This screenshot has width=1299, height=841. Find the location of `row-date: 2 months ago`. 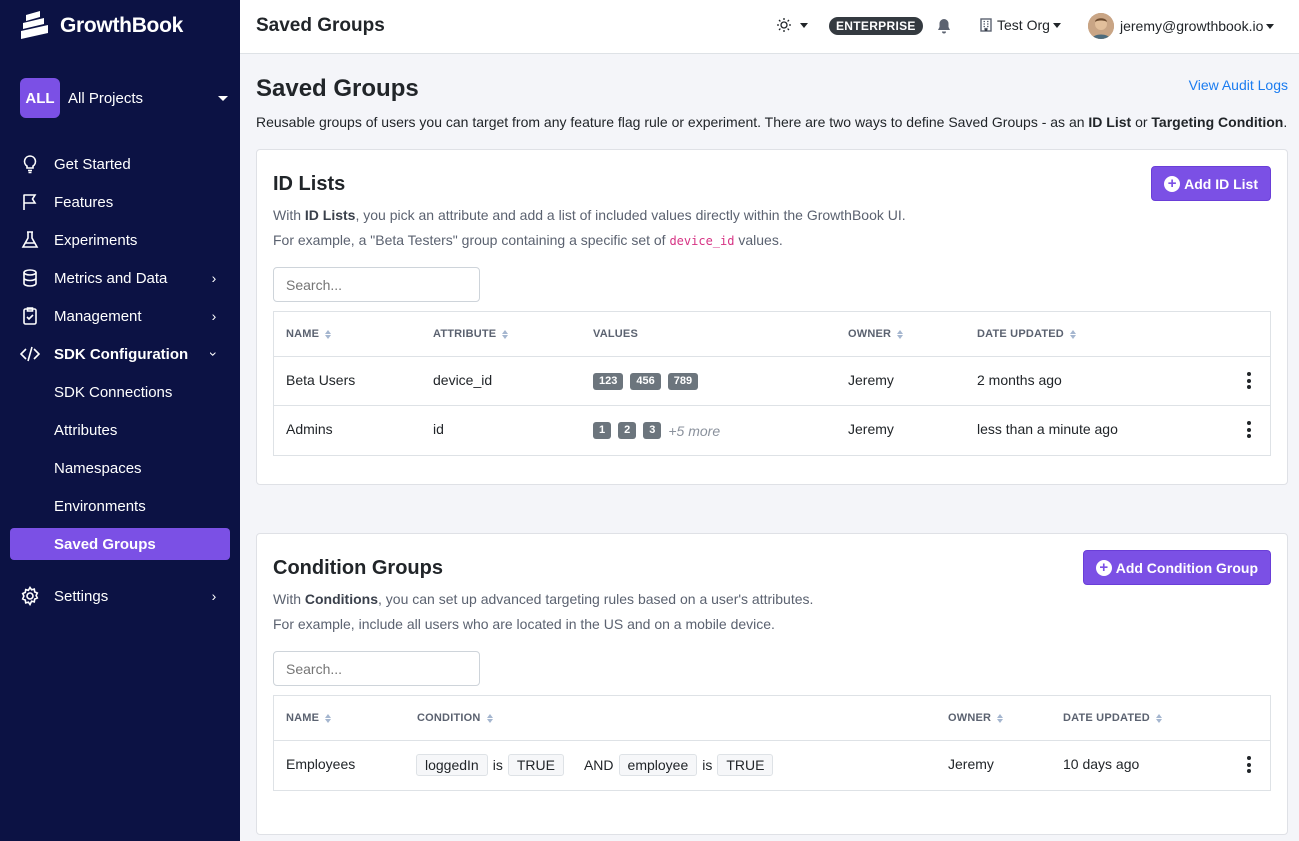

row-date: 2 months ago is located at coordinates (1019, 380).